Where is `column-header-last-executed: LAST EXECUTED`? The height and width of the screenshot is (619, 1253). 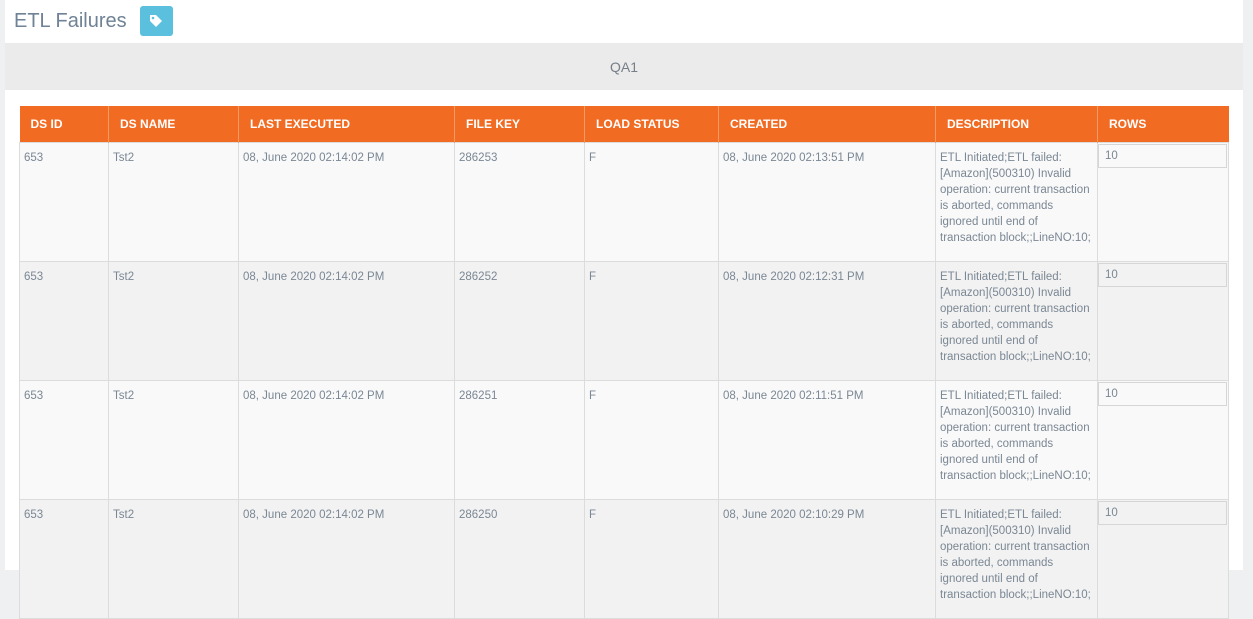
column-header-last-executed: LAST EXECUTED is located at coordinates (346, 124).